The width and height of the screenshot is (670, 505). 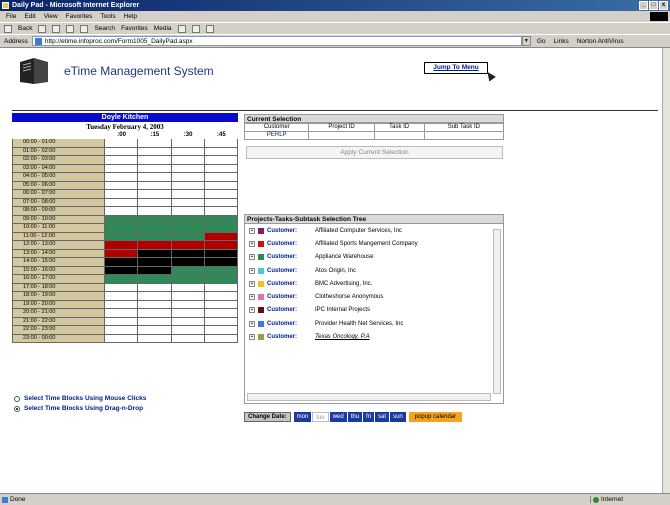 What do you see at coordinates (600, 41) in the screenshot?
I see `norton-button: Norton AntiVirus` at bounding box center [600, 41].